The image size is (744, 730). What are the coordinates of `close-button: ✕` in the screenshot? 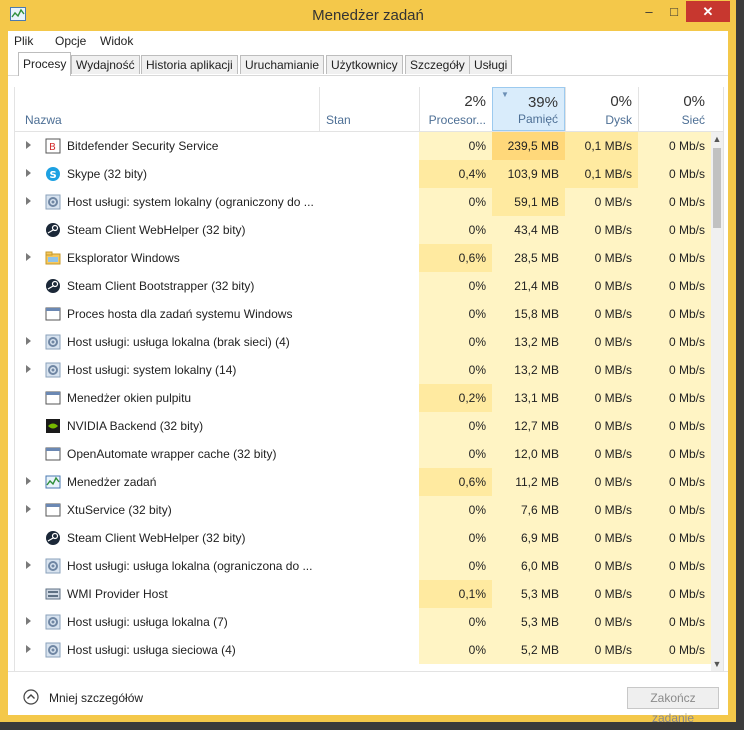 It's located at (708, 11).